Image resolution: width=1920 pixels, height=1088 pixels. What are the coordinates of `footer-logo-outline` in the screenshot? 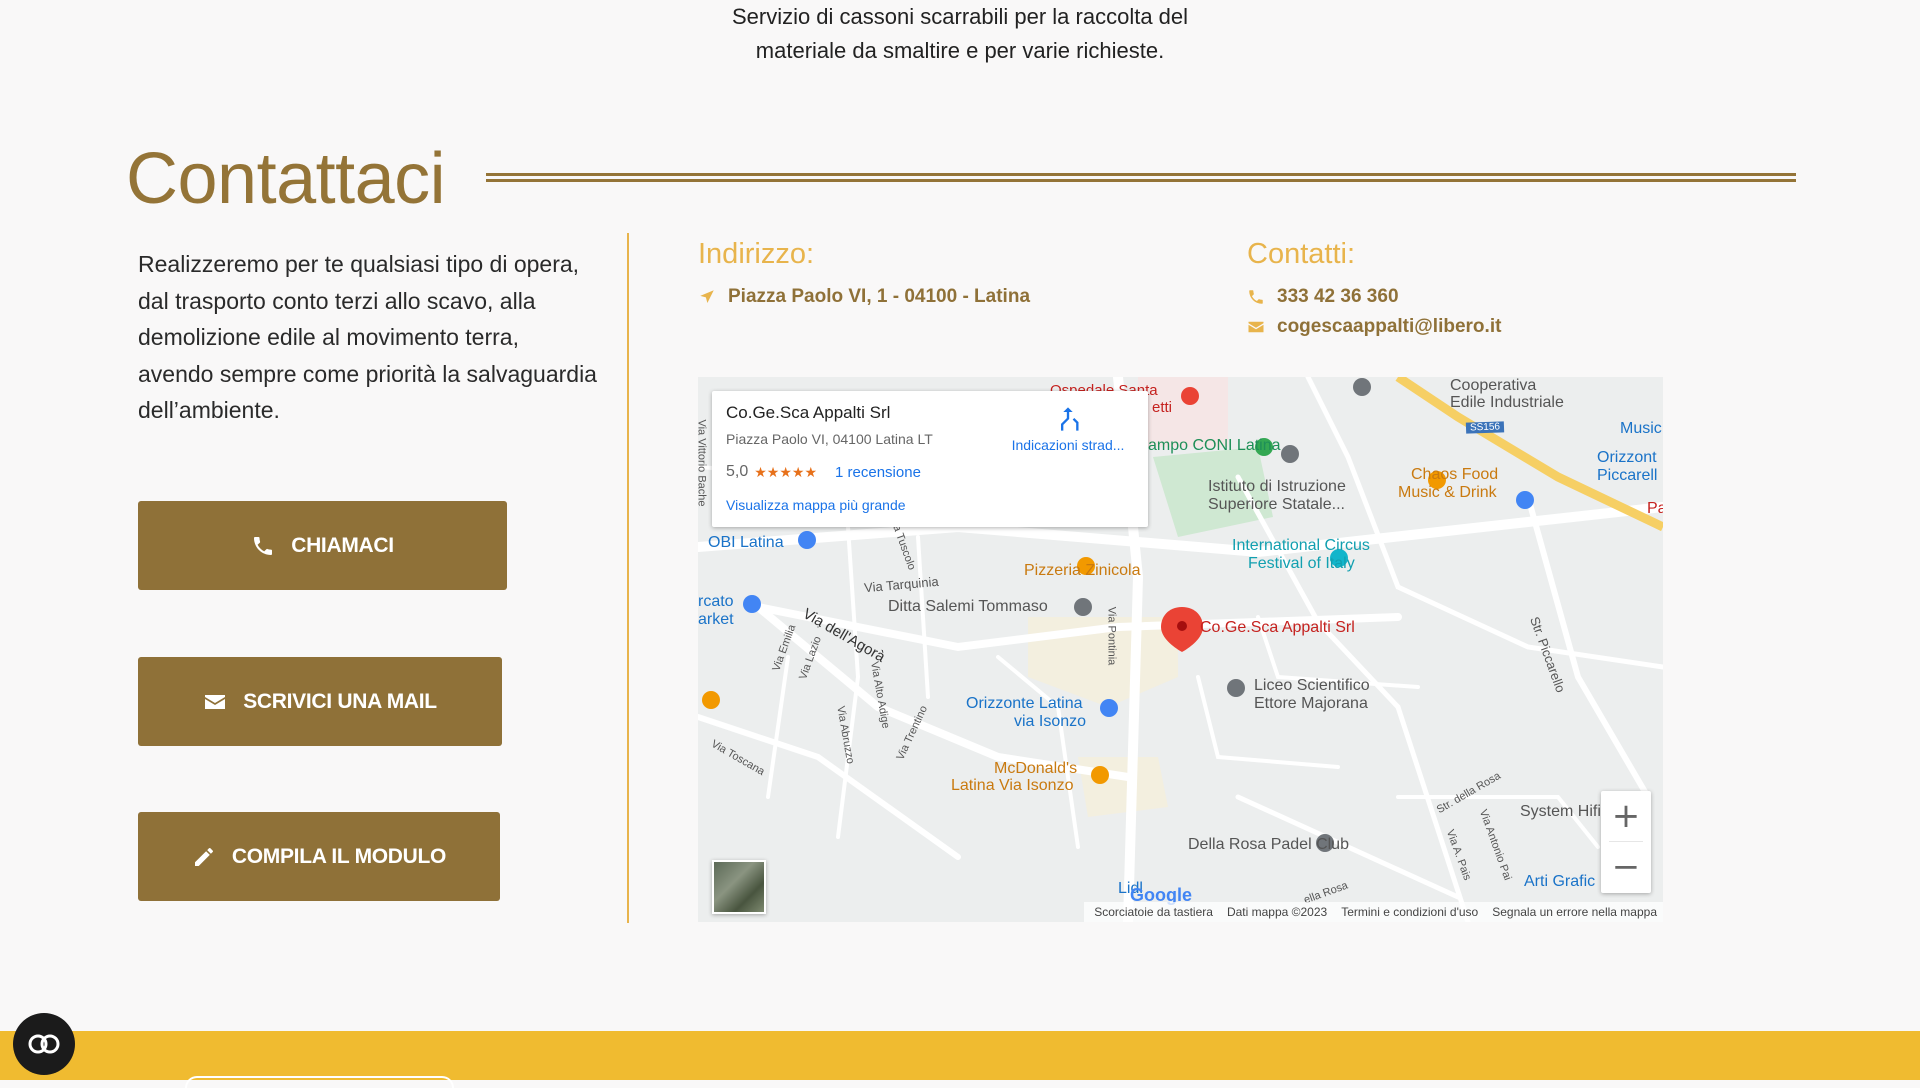 It's located at (319, 1082).